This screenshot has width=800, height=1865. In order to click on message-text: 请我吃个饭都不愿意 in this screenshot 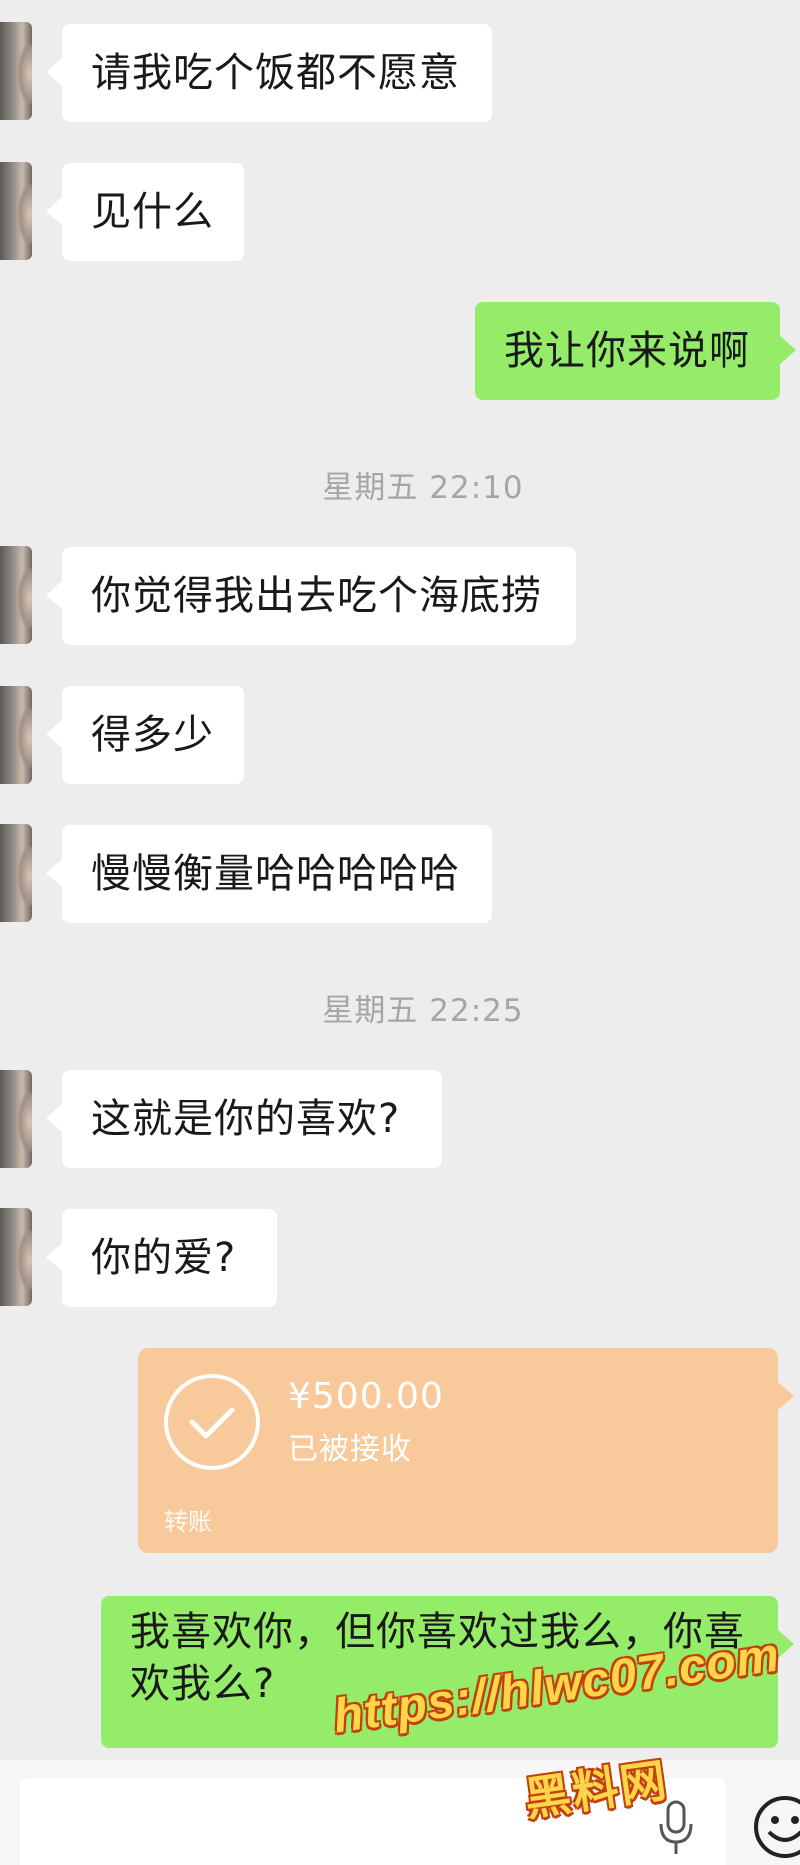, I will do `click(275, 73)`.